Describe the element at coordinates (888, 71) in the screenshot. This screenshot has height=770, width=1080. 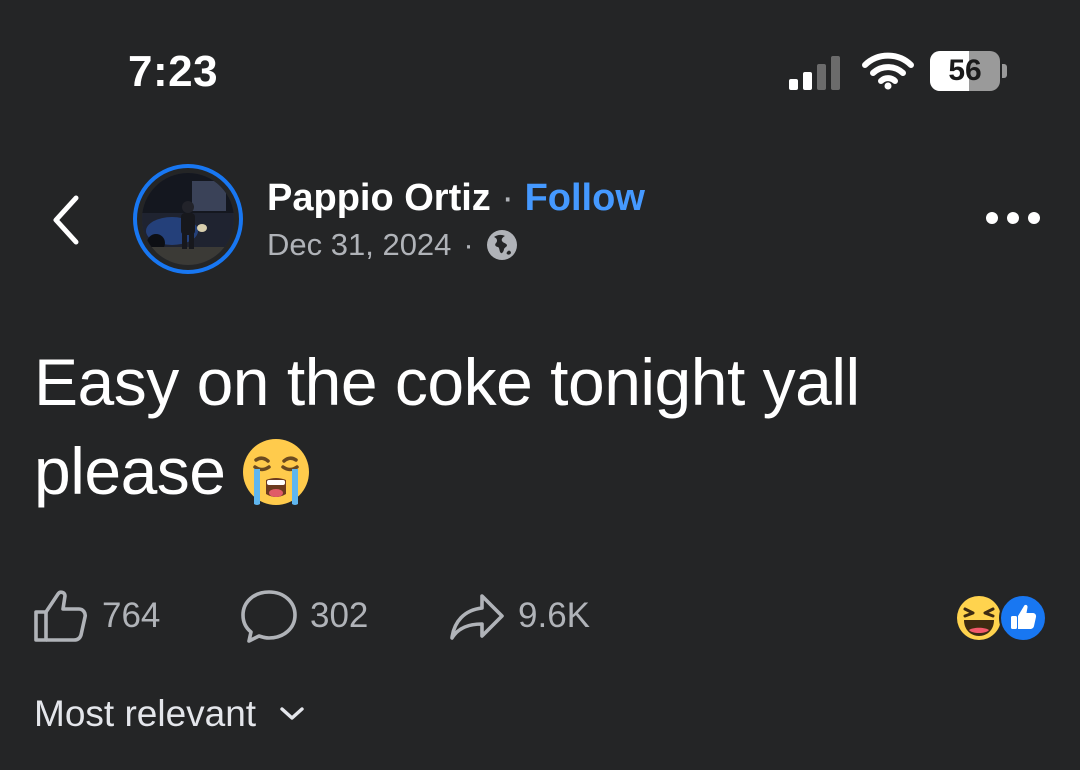
I see `wifi-icon` at that location.